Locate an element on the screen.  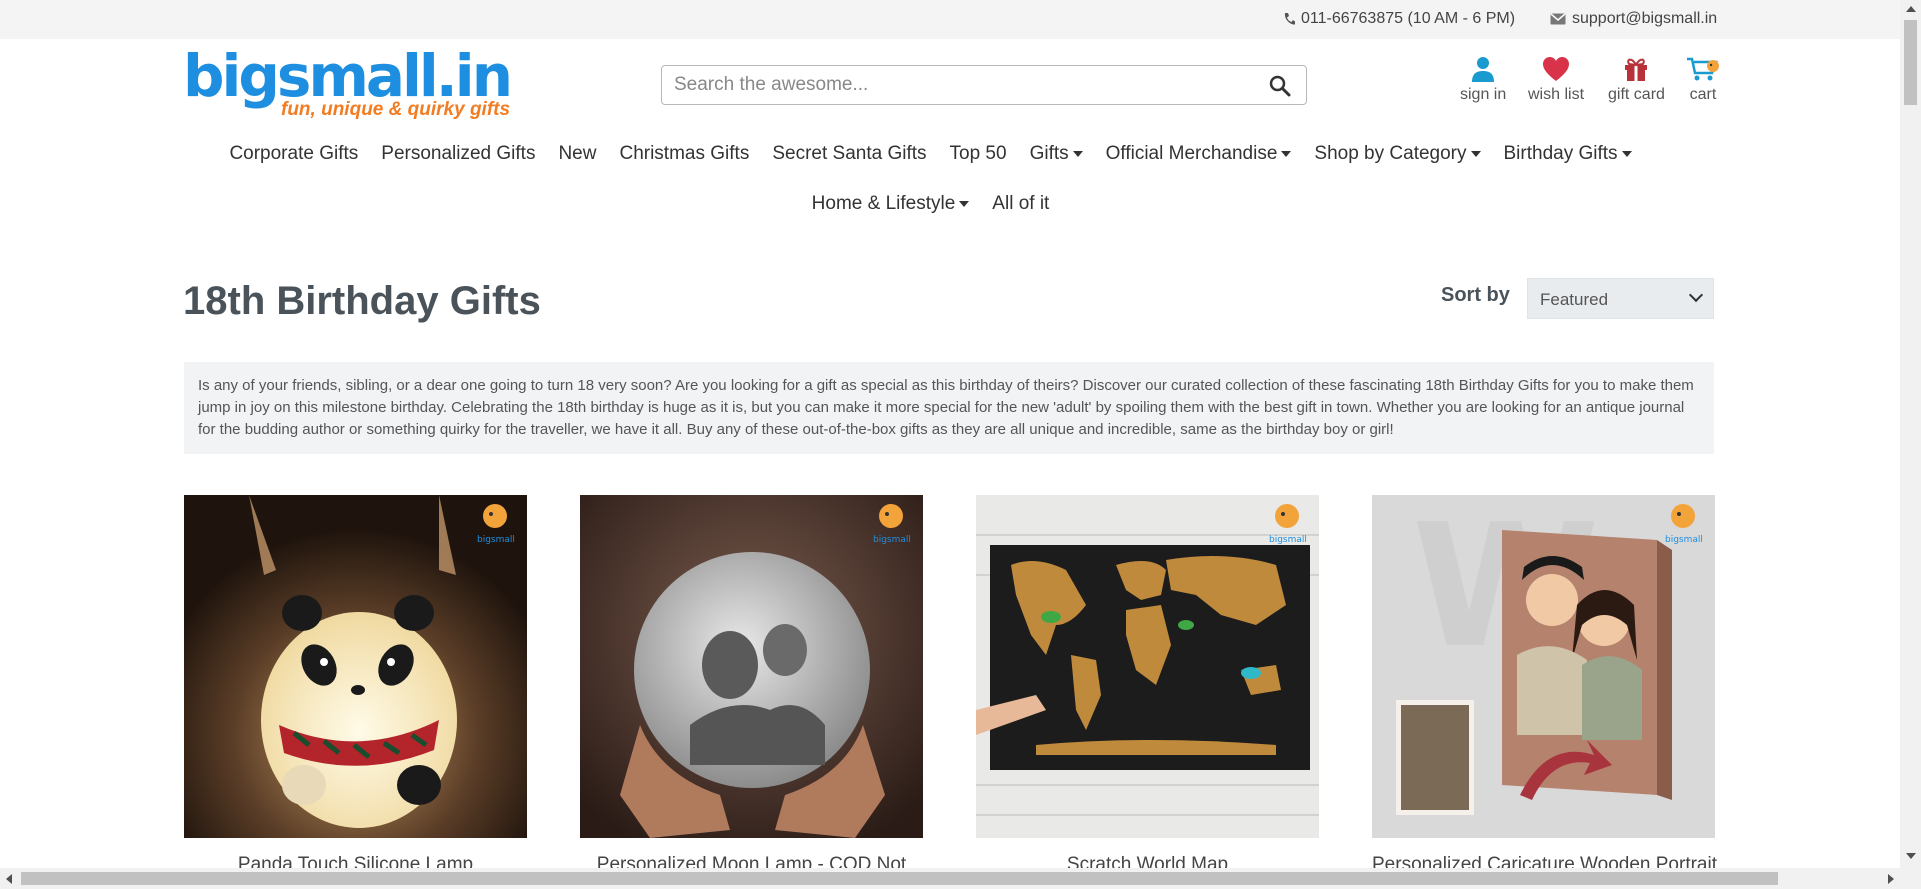
chevron-down-icon is located at coordinates (1696, 295).